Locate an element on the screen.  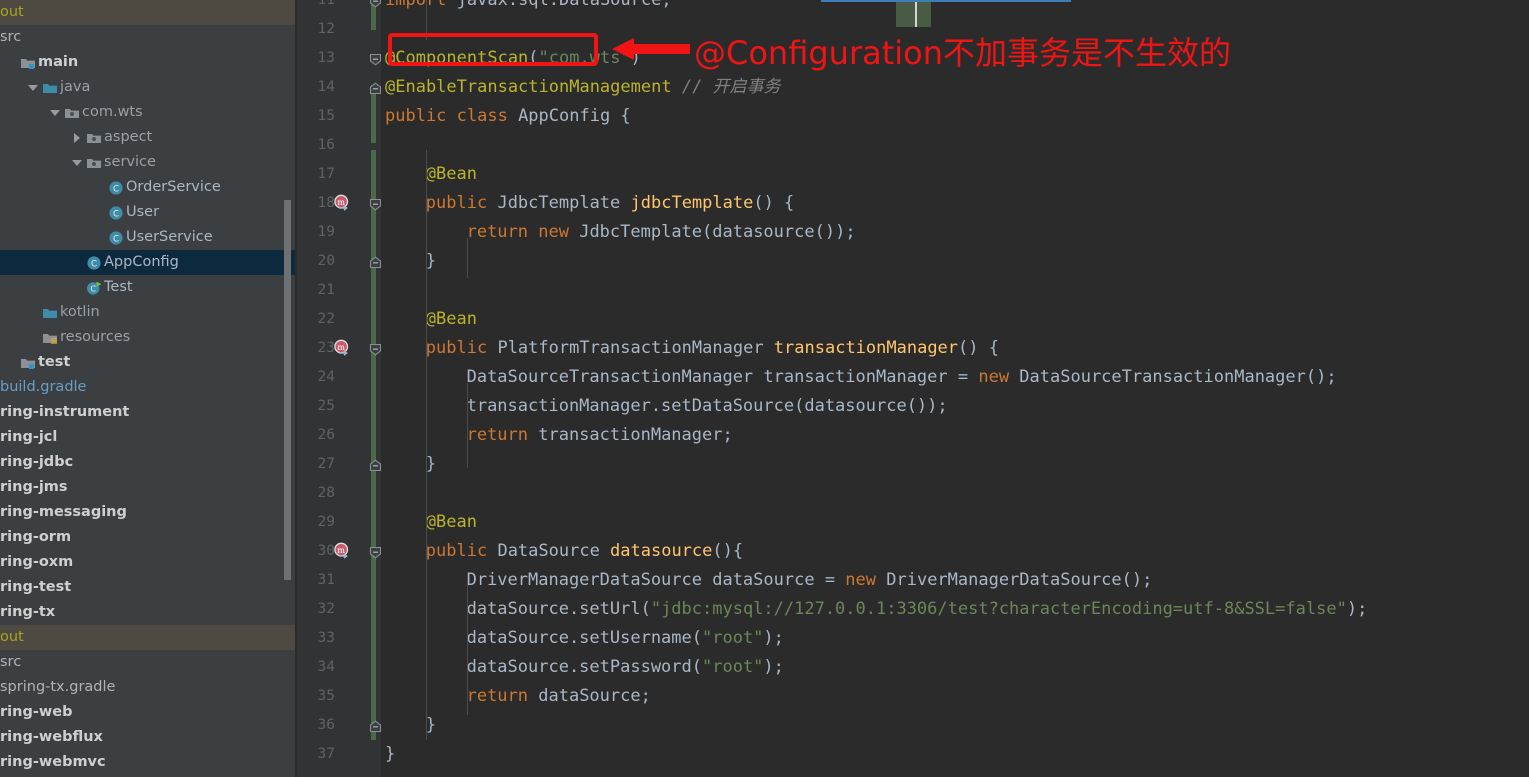
class-icon: C is located at coordinates (116, 187).